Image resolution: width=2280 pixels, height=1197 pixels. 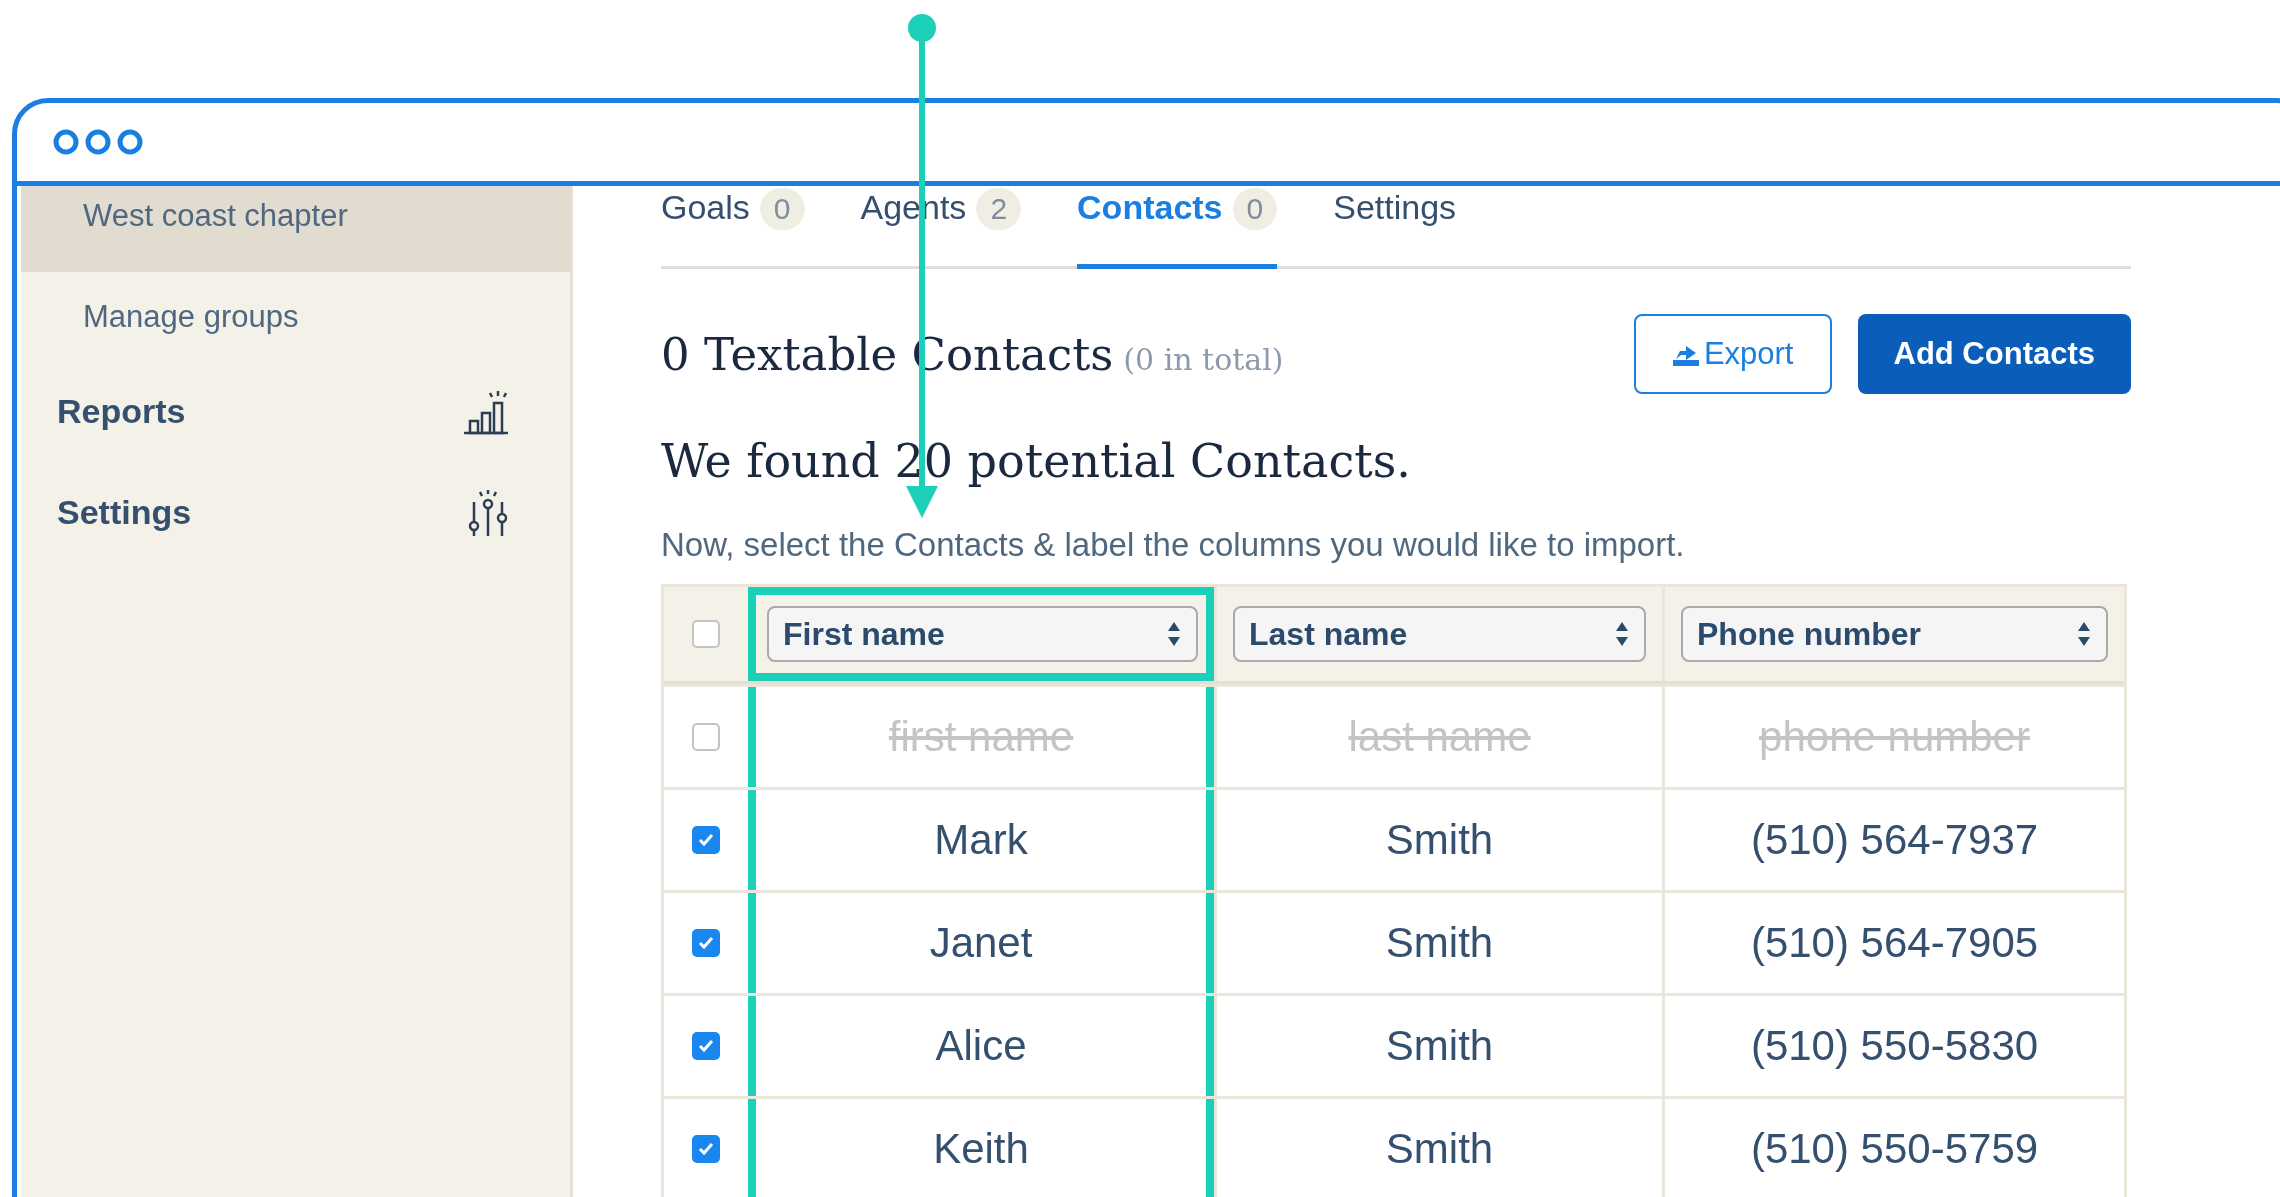 What do you see at coordinates (1894, 943) in the screenshot?
I see `table-cell: (510) 564-7905` at bounding box center [1894, 943].